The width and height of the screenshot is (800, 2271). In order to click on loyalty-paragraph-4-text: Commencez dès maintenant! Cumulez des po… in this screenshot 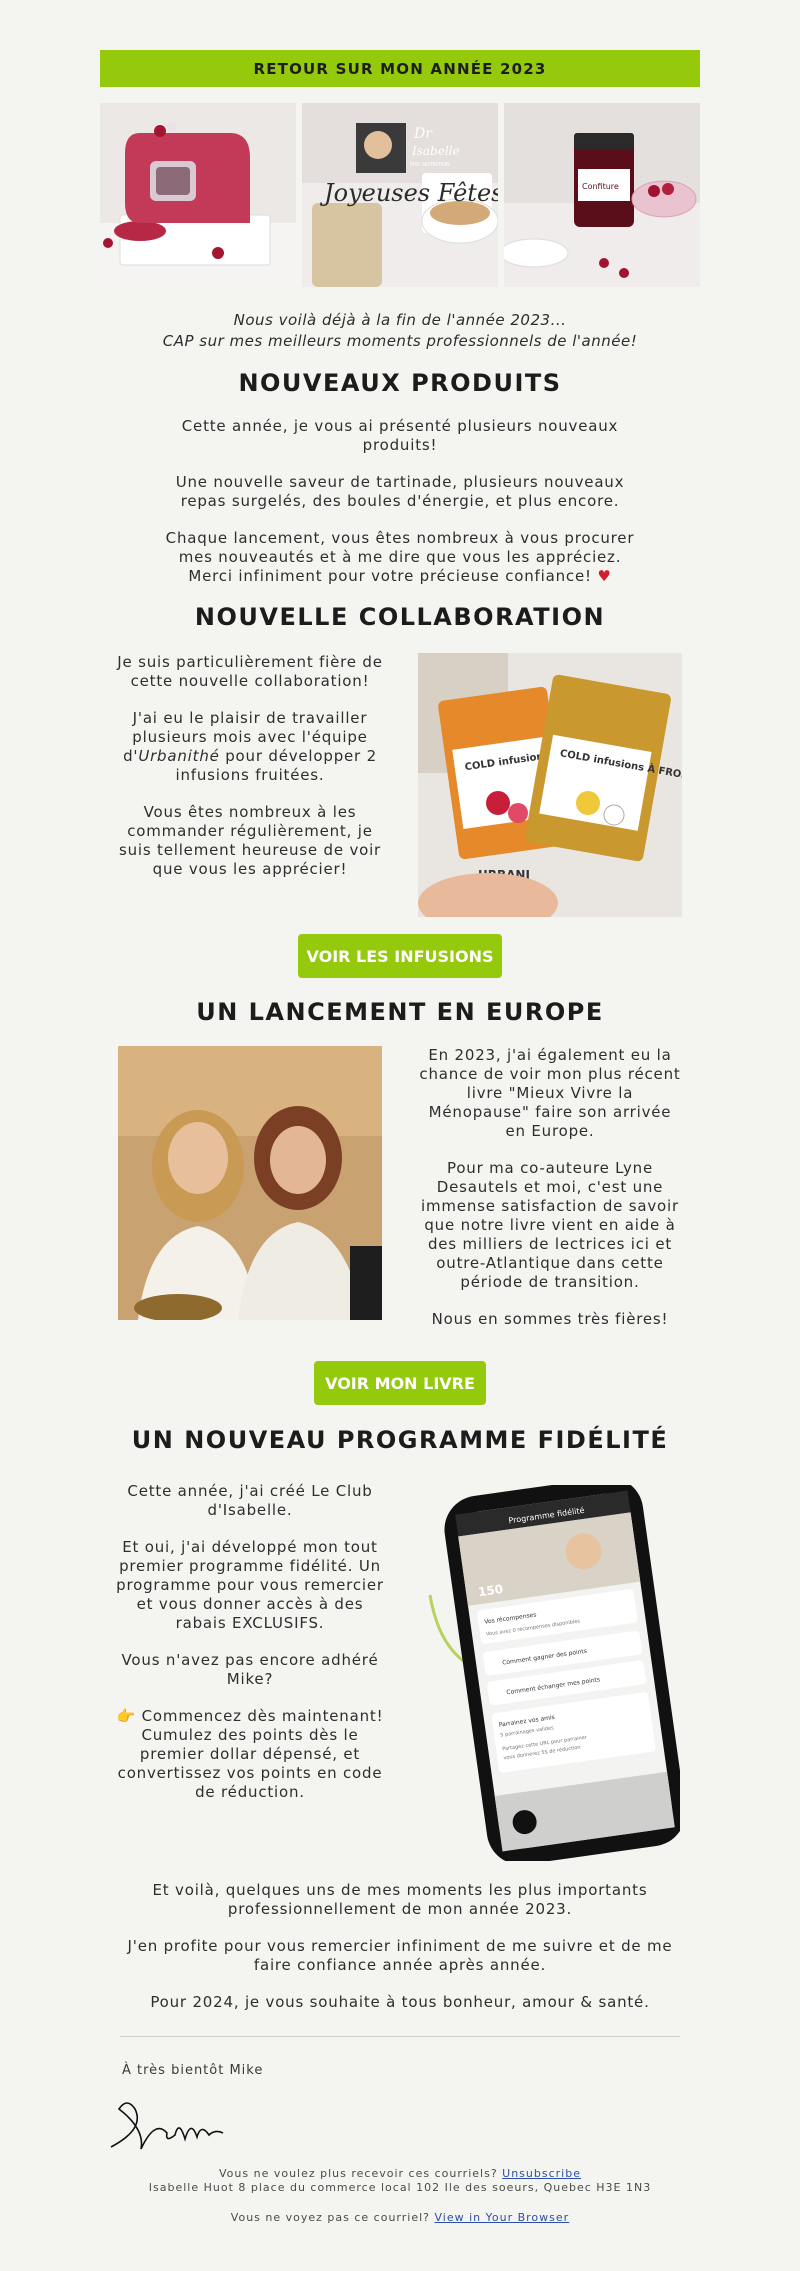, I will do `click(250, 1754)`.